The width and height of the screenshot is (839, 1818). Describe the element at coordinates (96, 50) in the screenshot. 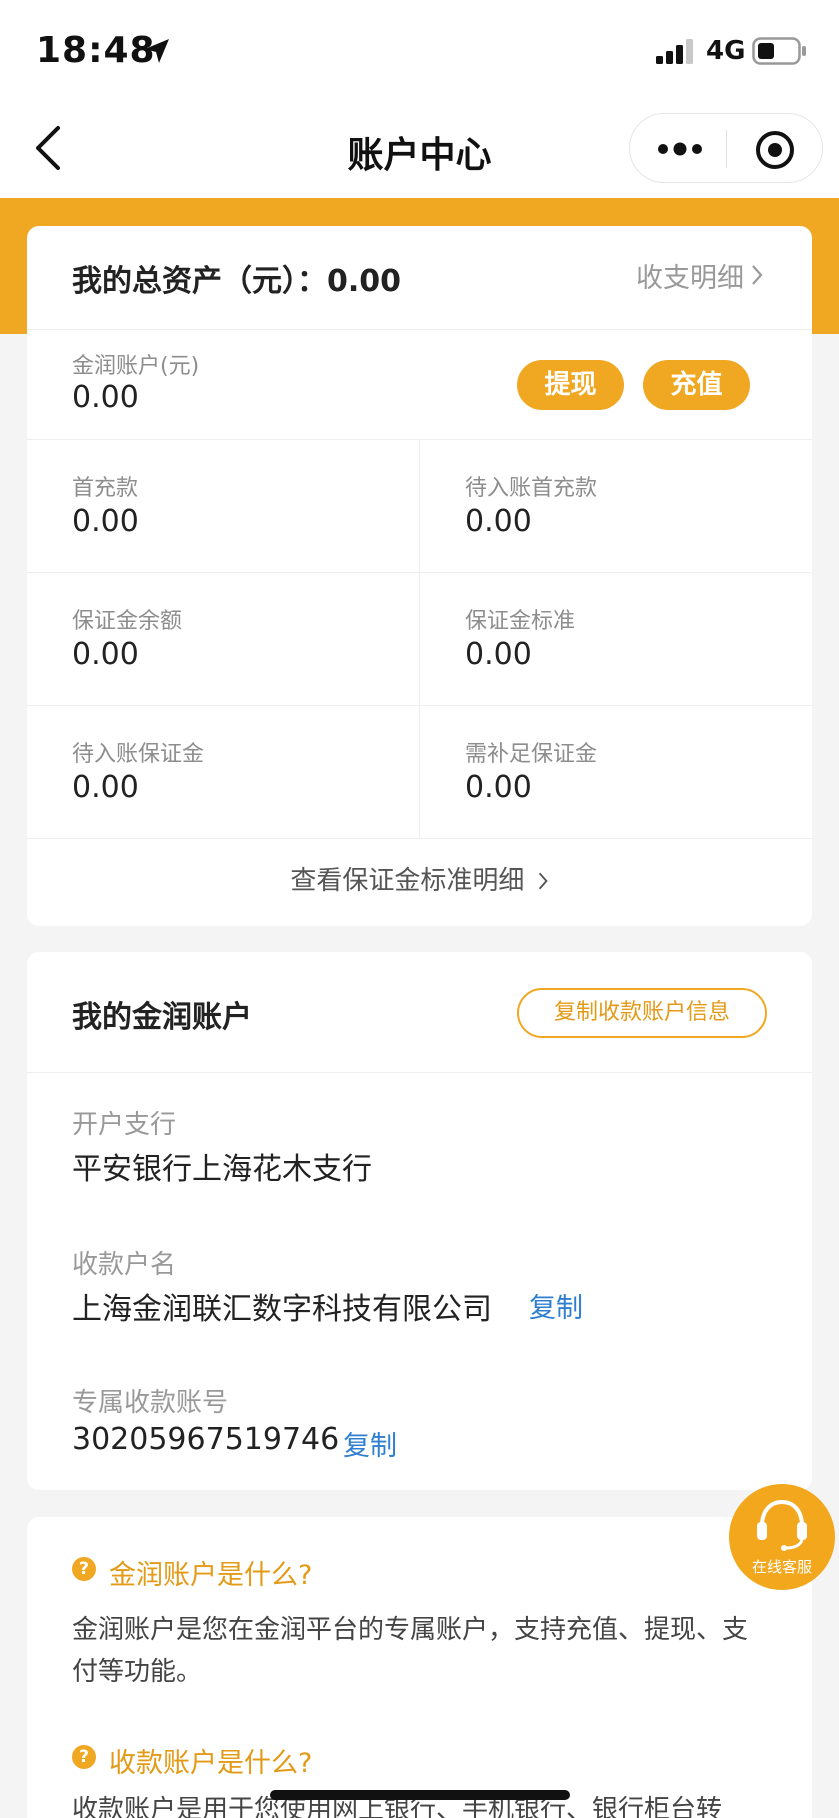

I see `status-time: 18:48` at that location.